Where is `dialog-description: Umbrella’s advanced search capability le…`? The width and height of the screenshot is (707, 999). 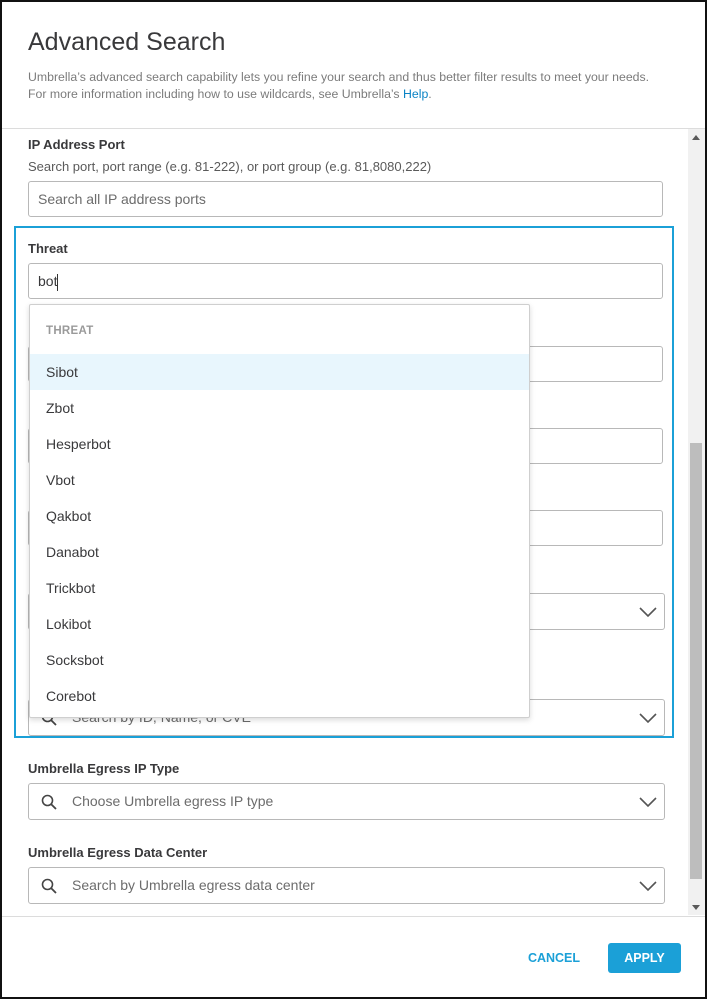
dialog-description: Umbrella’s advanced search capability le… is located at coordinates (353, 86).